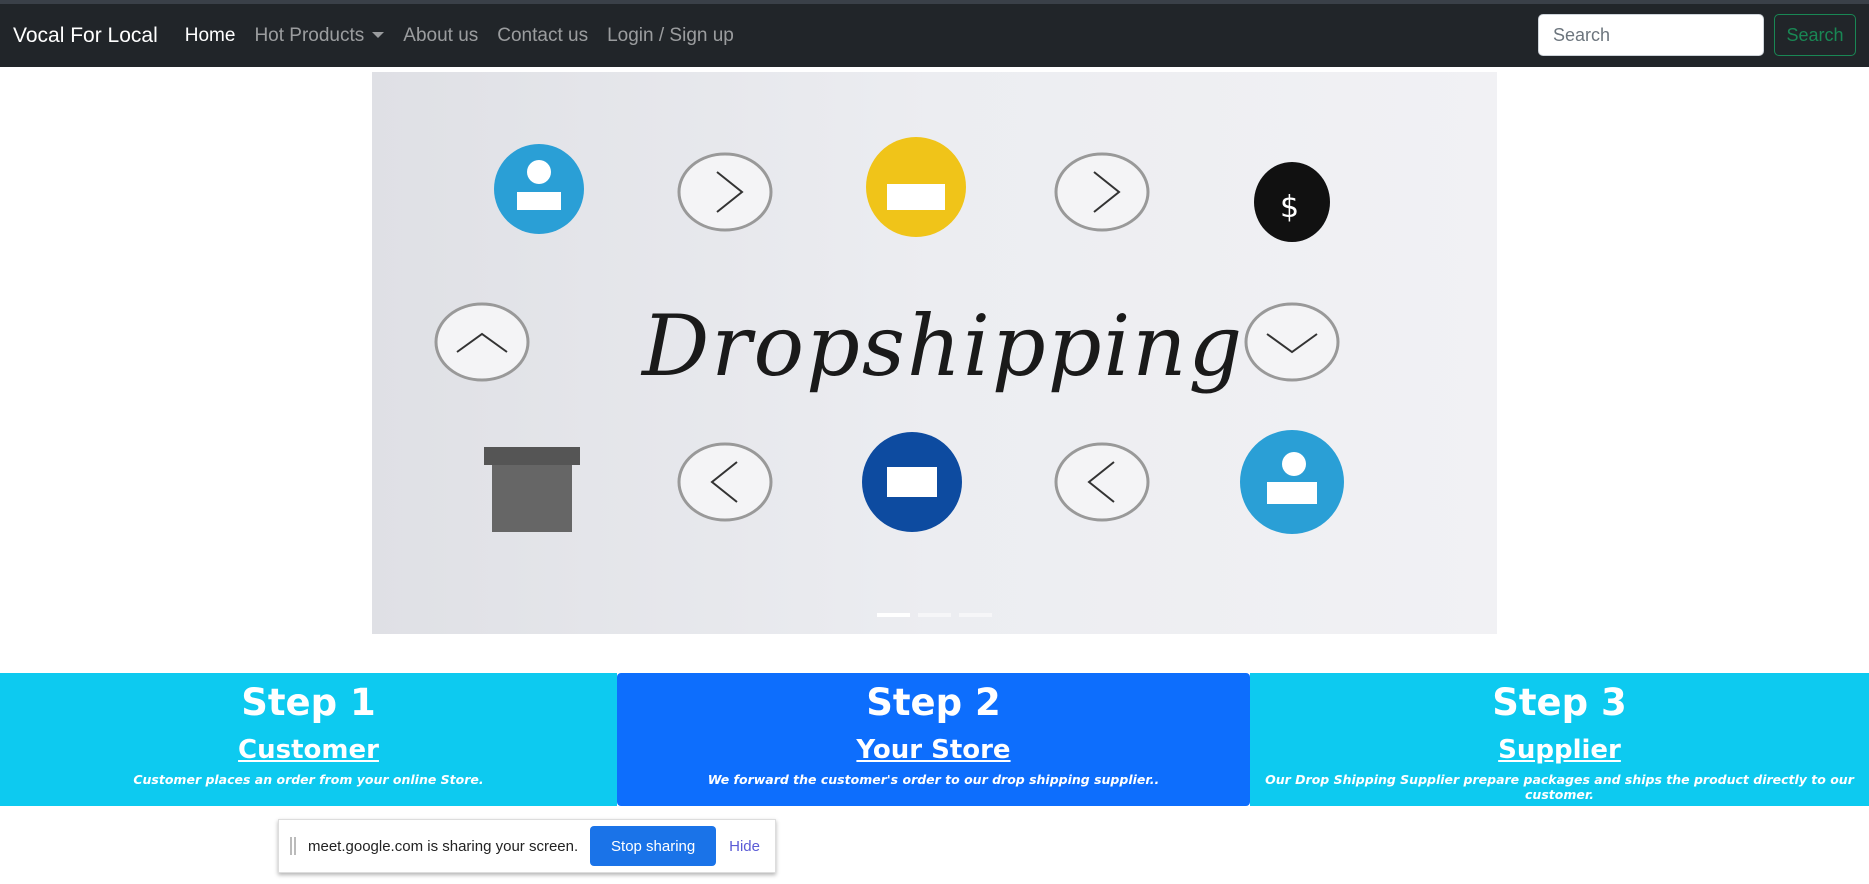 This screenshot has width=1869, height=884. I want to click on nav-hot-products: Hot Products, so click(319, 35).